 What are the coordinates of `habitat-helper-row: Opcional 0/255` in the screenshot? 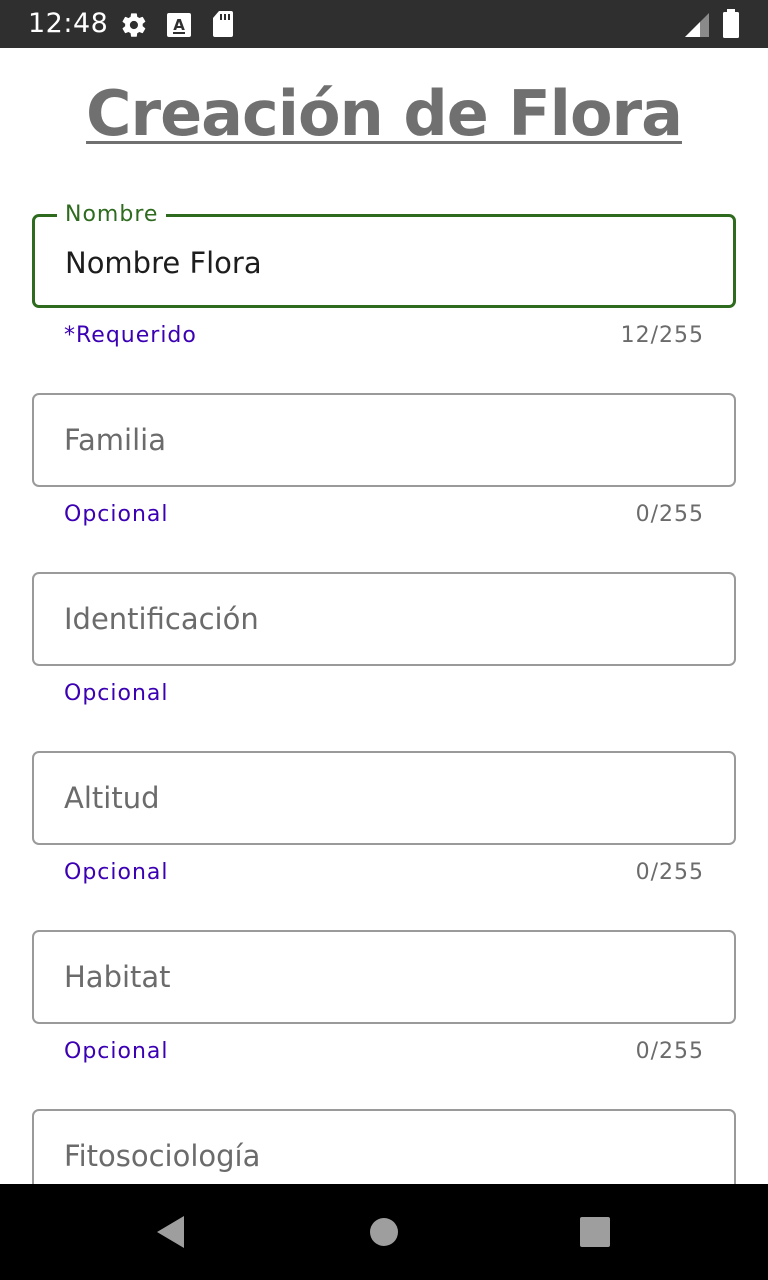 It's located at (384, 1052).